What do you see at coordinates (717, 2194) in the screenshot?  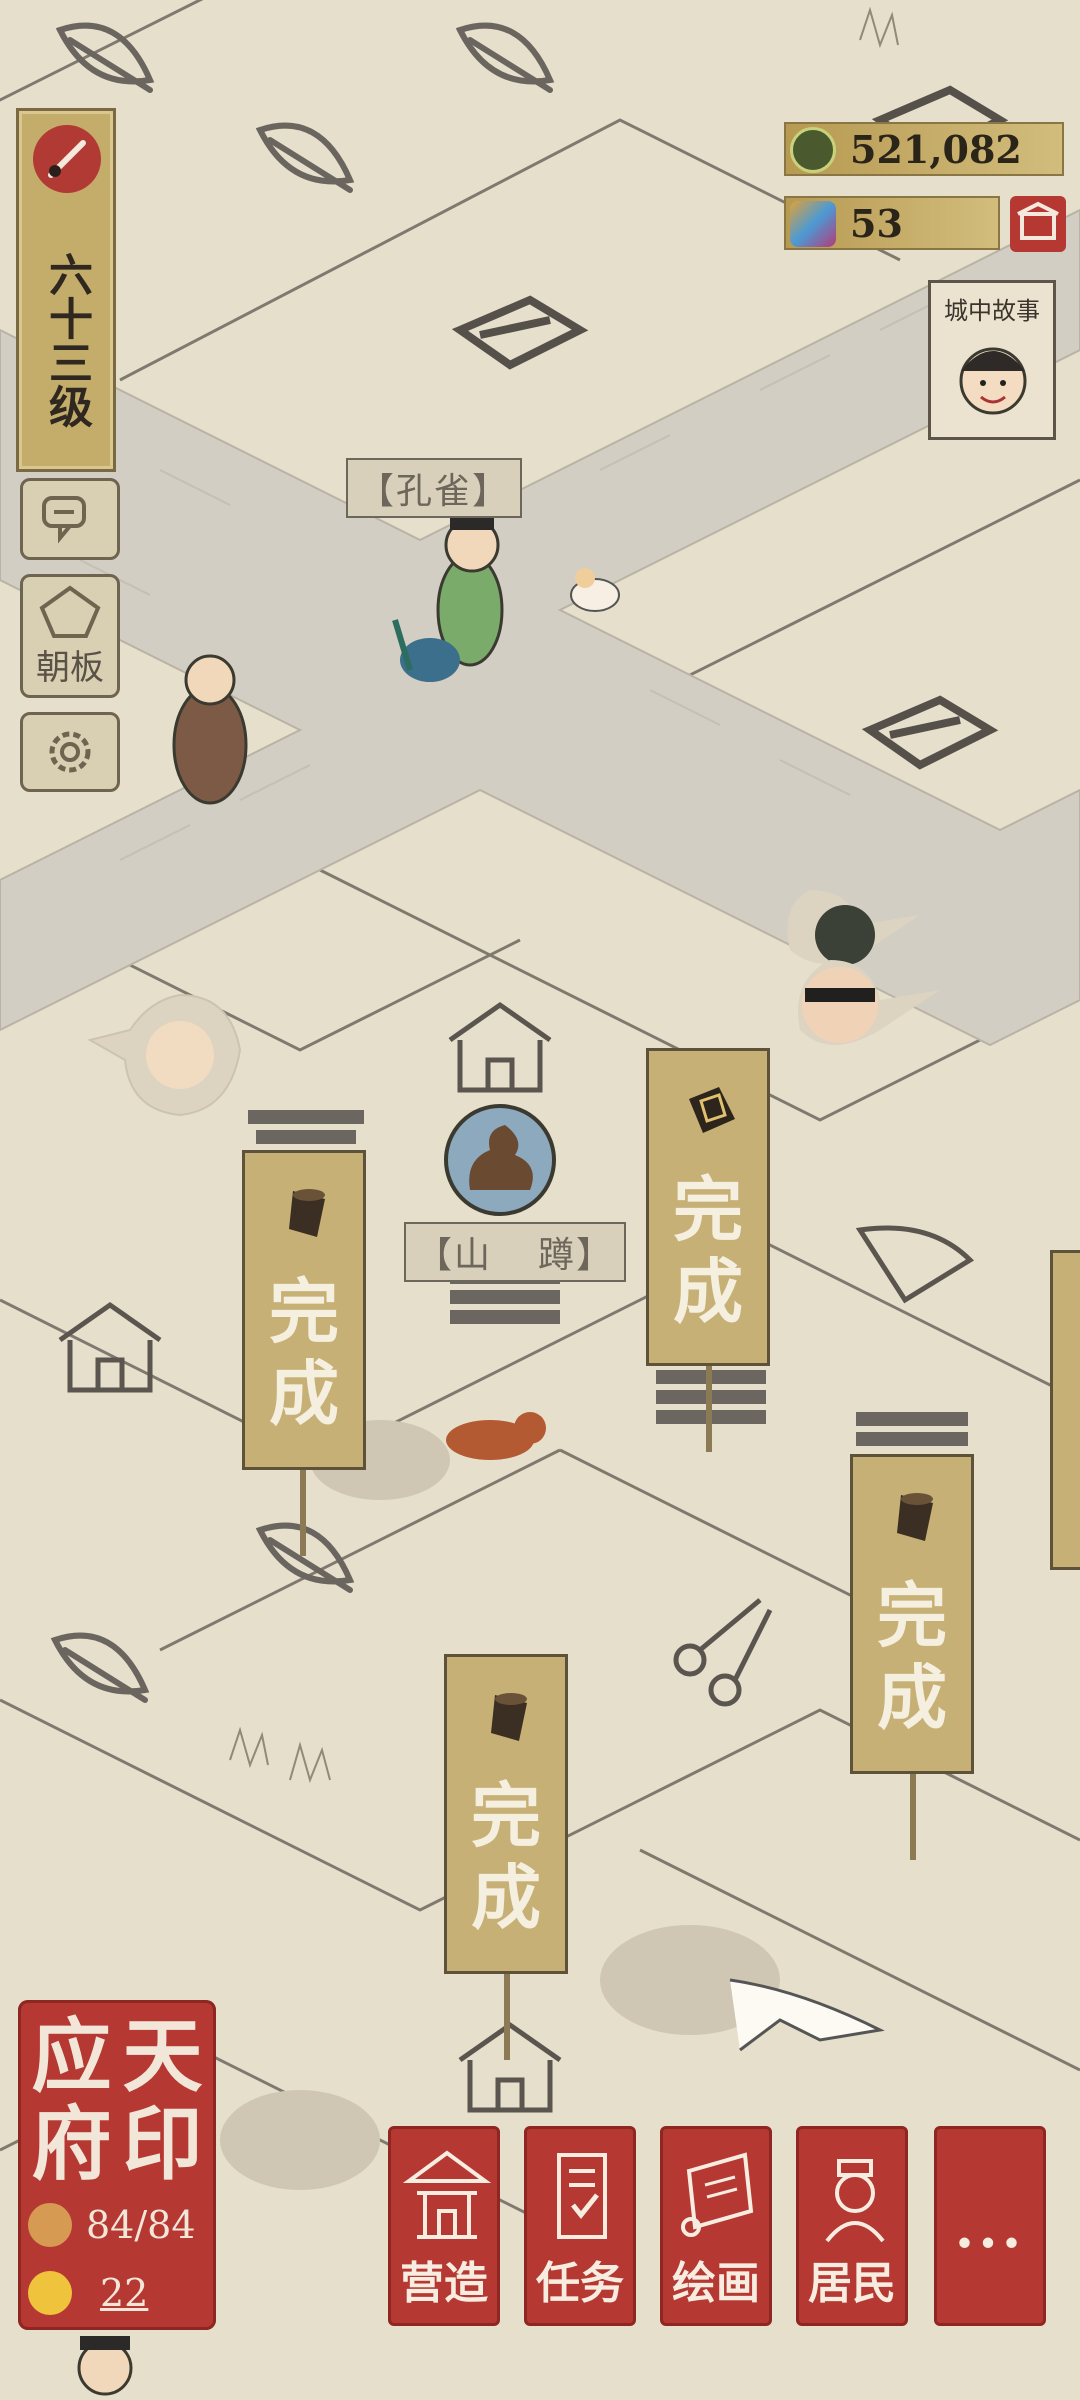 I see `scroll-icon` at bounding box center [717, 2194].